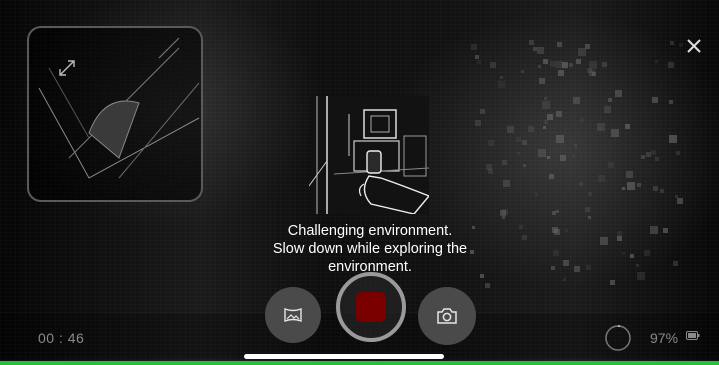 The width and height of the screenshot is (719, 365). What do you see at coordinates (359, 363) in the screenshot?
I see `tracking-status-bar` at bounding box center [359, 363].